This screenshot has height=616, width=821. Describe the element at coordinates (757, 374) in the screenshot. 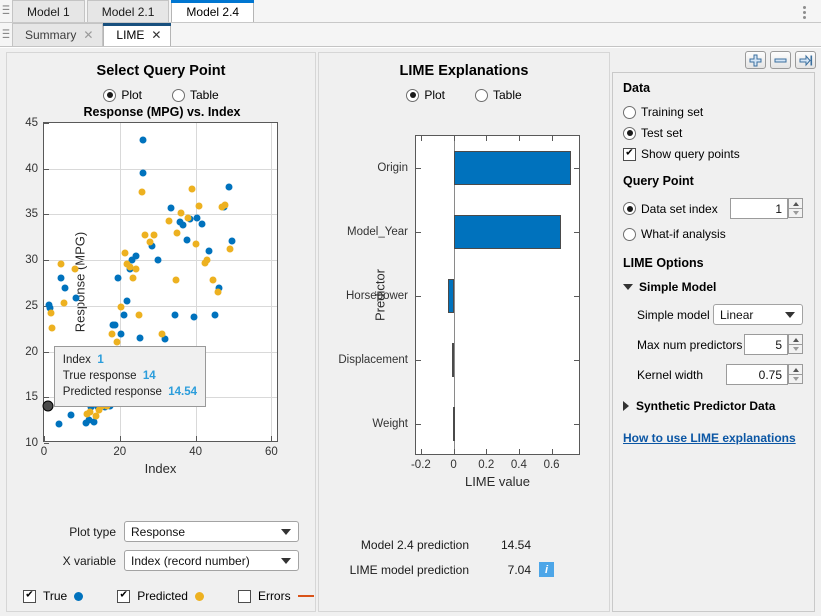

I see `kernel-width-input: 0.75` at that location.